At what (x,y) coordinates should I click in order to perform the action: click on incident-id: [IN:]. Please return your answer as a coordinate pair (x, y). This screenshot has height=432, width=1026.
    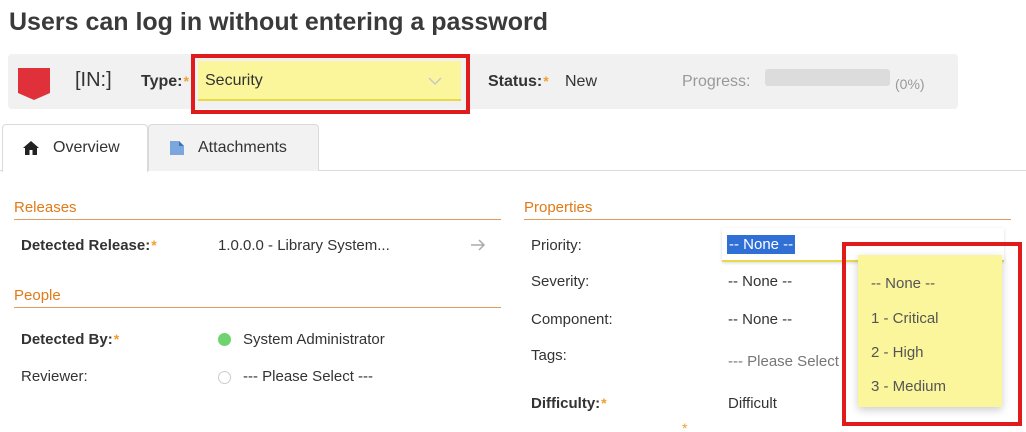
    Looking at the image, I should click on (93, 80).